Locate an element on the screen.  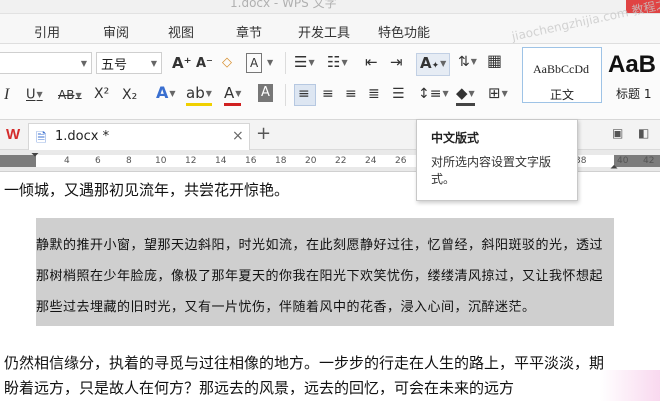
superscript-button: X² is located at coordinates (101, 94).